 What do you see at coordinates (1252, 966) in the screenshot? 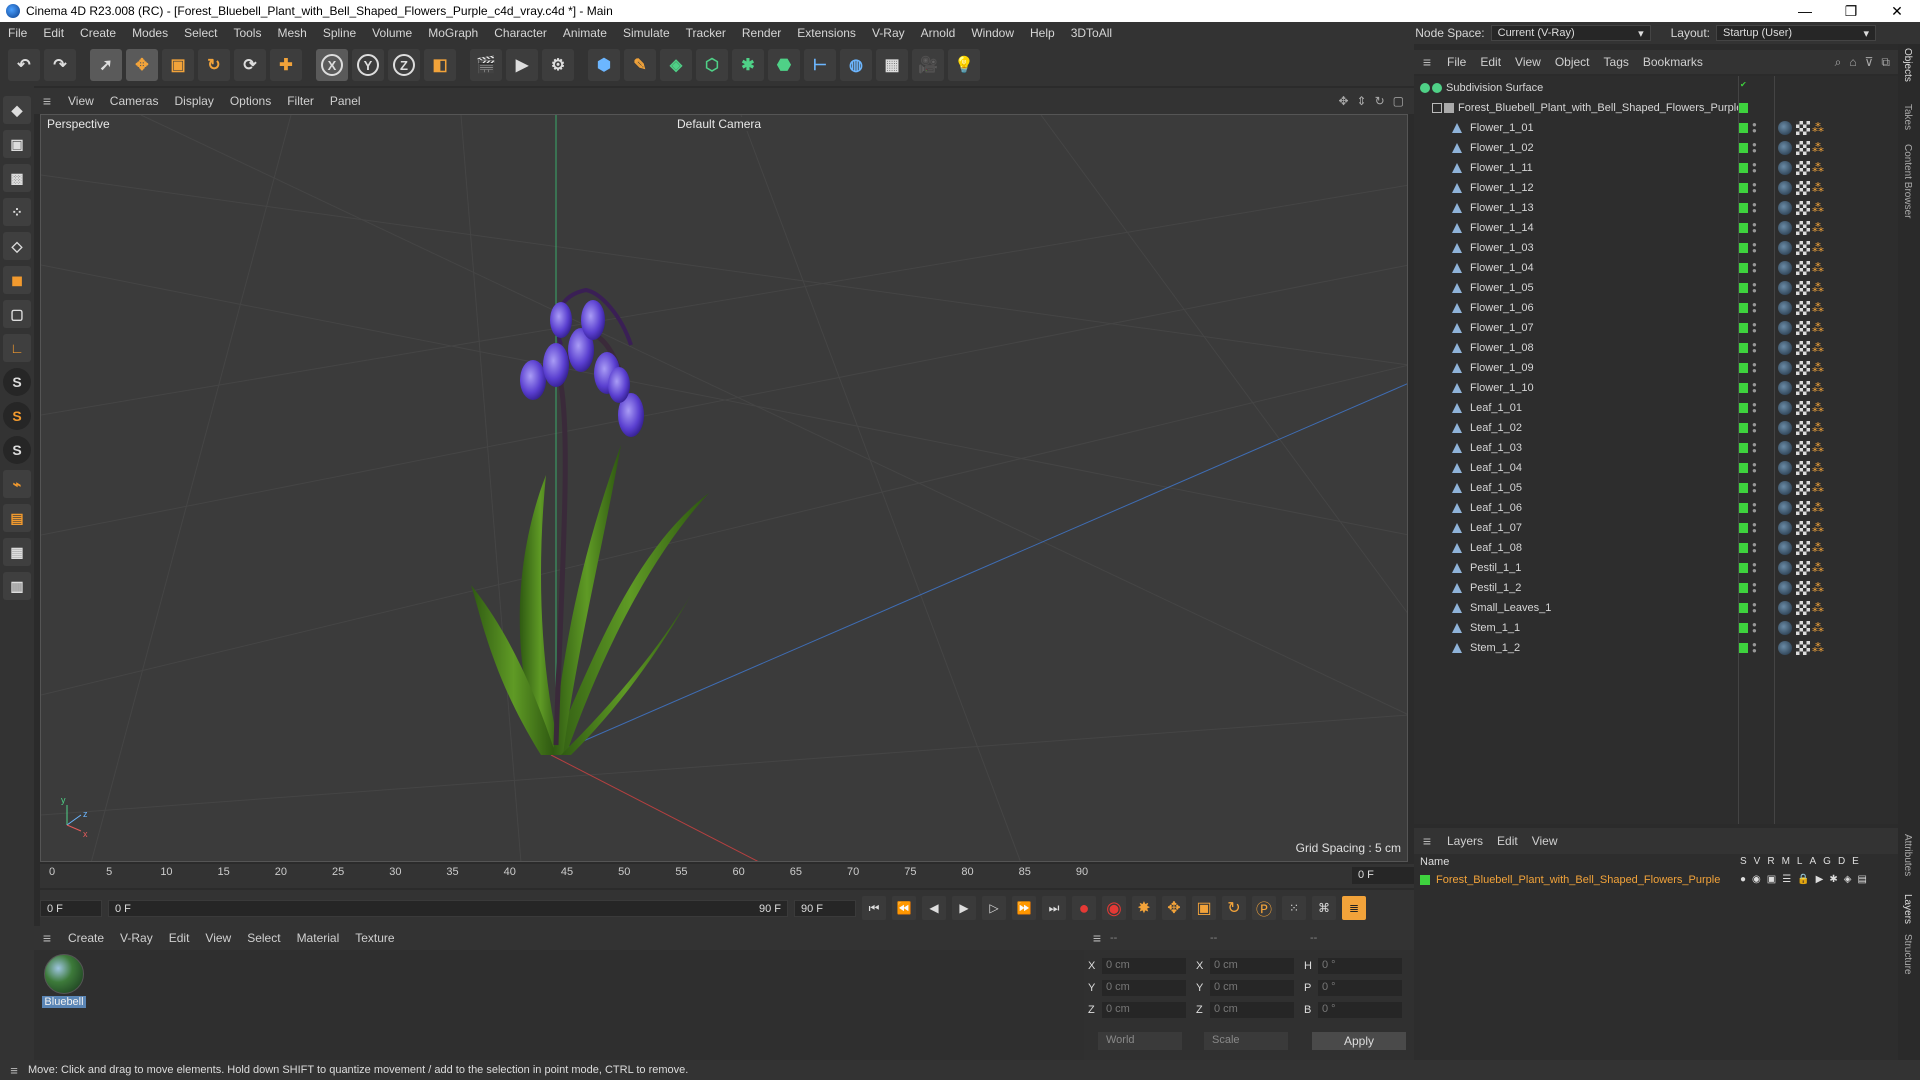
I see `size-x-field: 0 cm` at bounding box center [1252, 966].